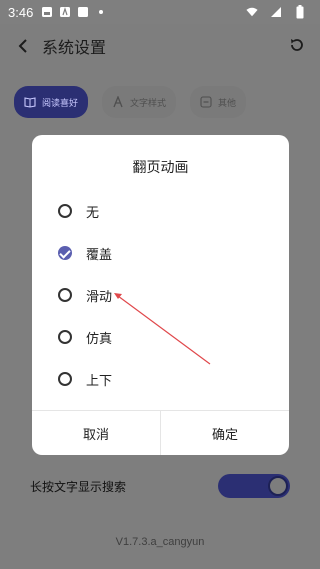 The height and width of the screenshot is (569, 320). Describe the element at coordinates (163, 211) in the screenshot. I see `option-none: 无` at that location.